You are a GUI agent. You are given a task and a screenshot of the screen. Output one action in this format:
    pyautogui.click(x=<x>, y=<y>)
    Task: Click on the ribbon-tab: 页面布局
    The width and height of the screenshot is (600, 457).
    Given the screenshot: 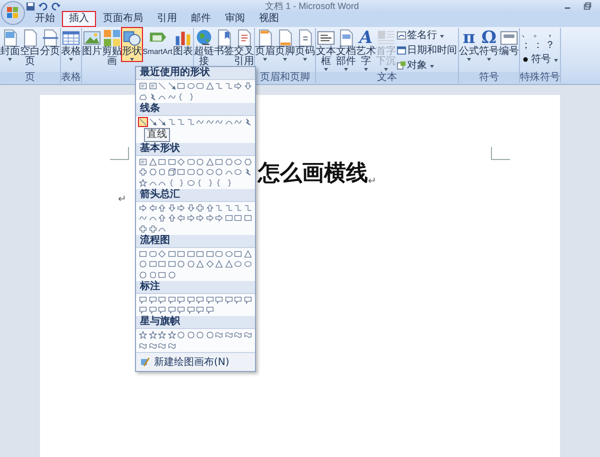 What is the action you would take?
    pyautogui.click(x=123, y=19)
    